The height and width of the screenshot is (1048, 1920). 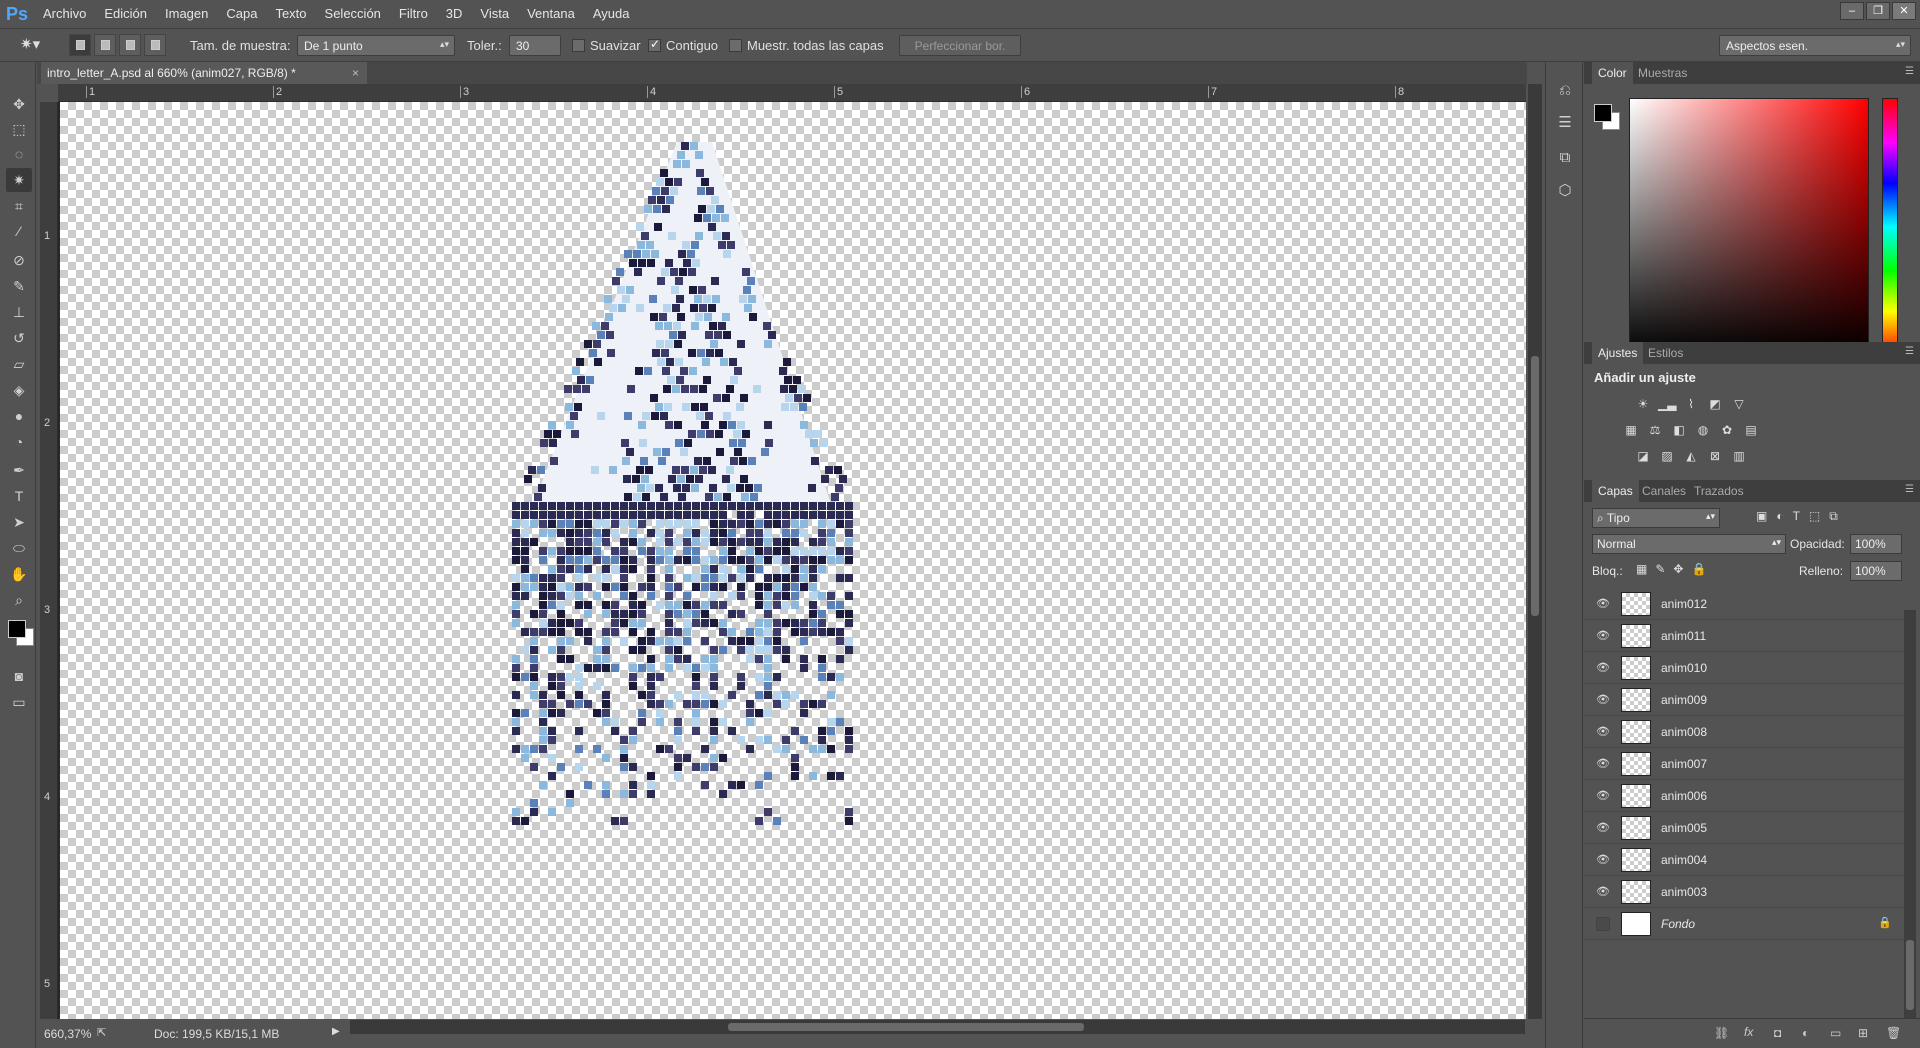 What do you see at coordinates (1715, 456) in the screenshot?
I see `selective-color-icon: ⊠` at bounding box center [1715, 456].